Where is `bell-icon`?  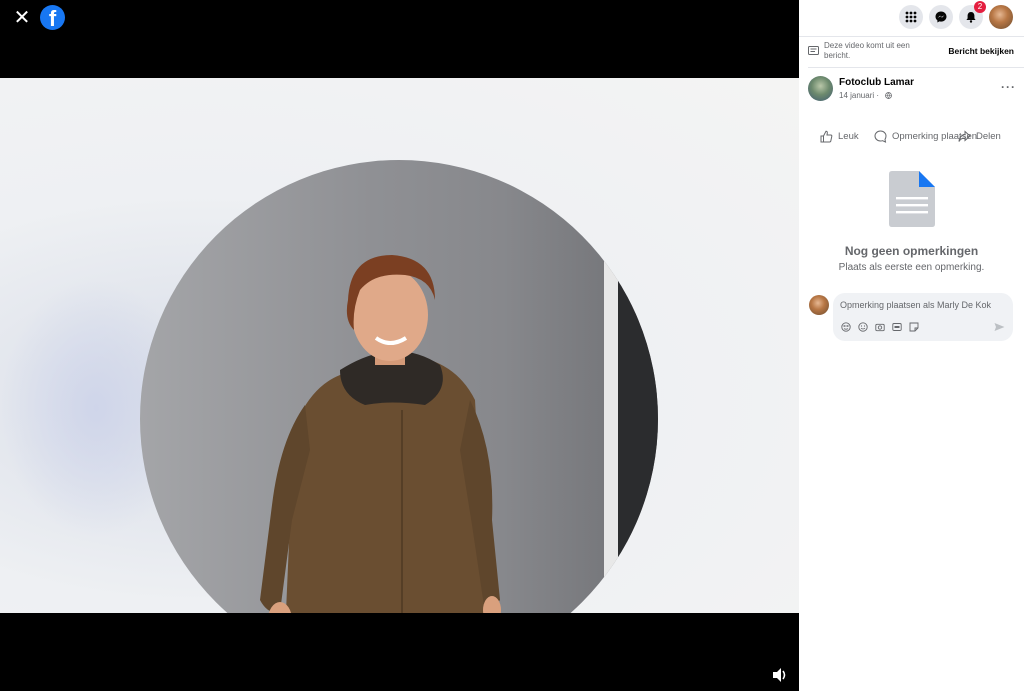
bell-icon is located at coordinates (971, 17).